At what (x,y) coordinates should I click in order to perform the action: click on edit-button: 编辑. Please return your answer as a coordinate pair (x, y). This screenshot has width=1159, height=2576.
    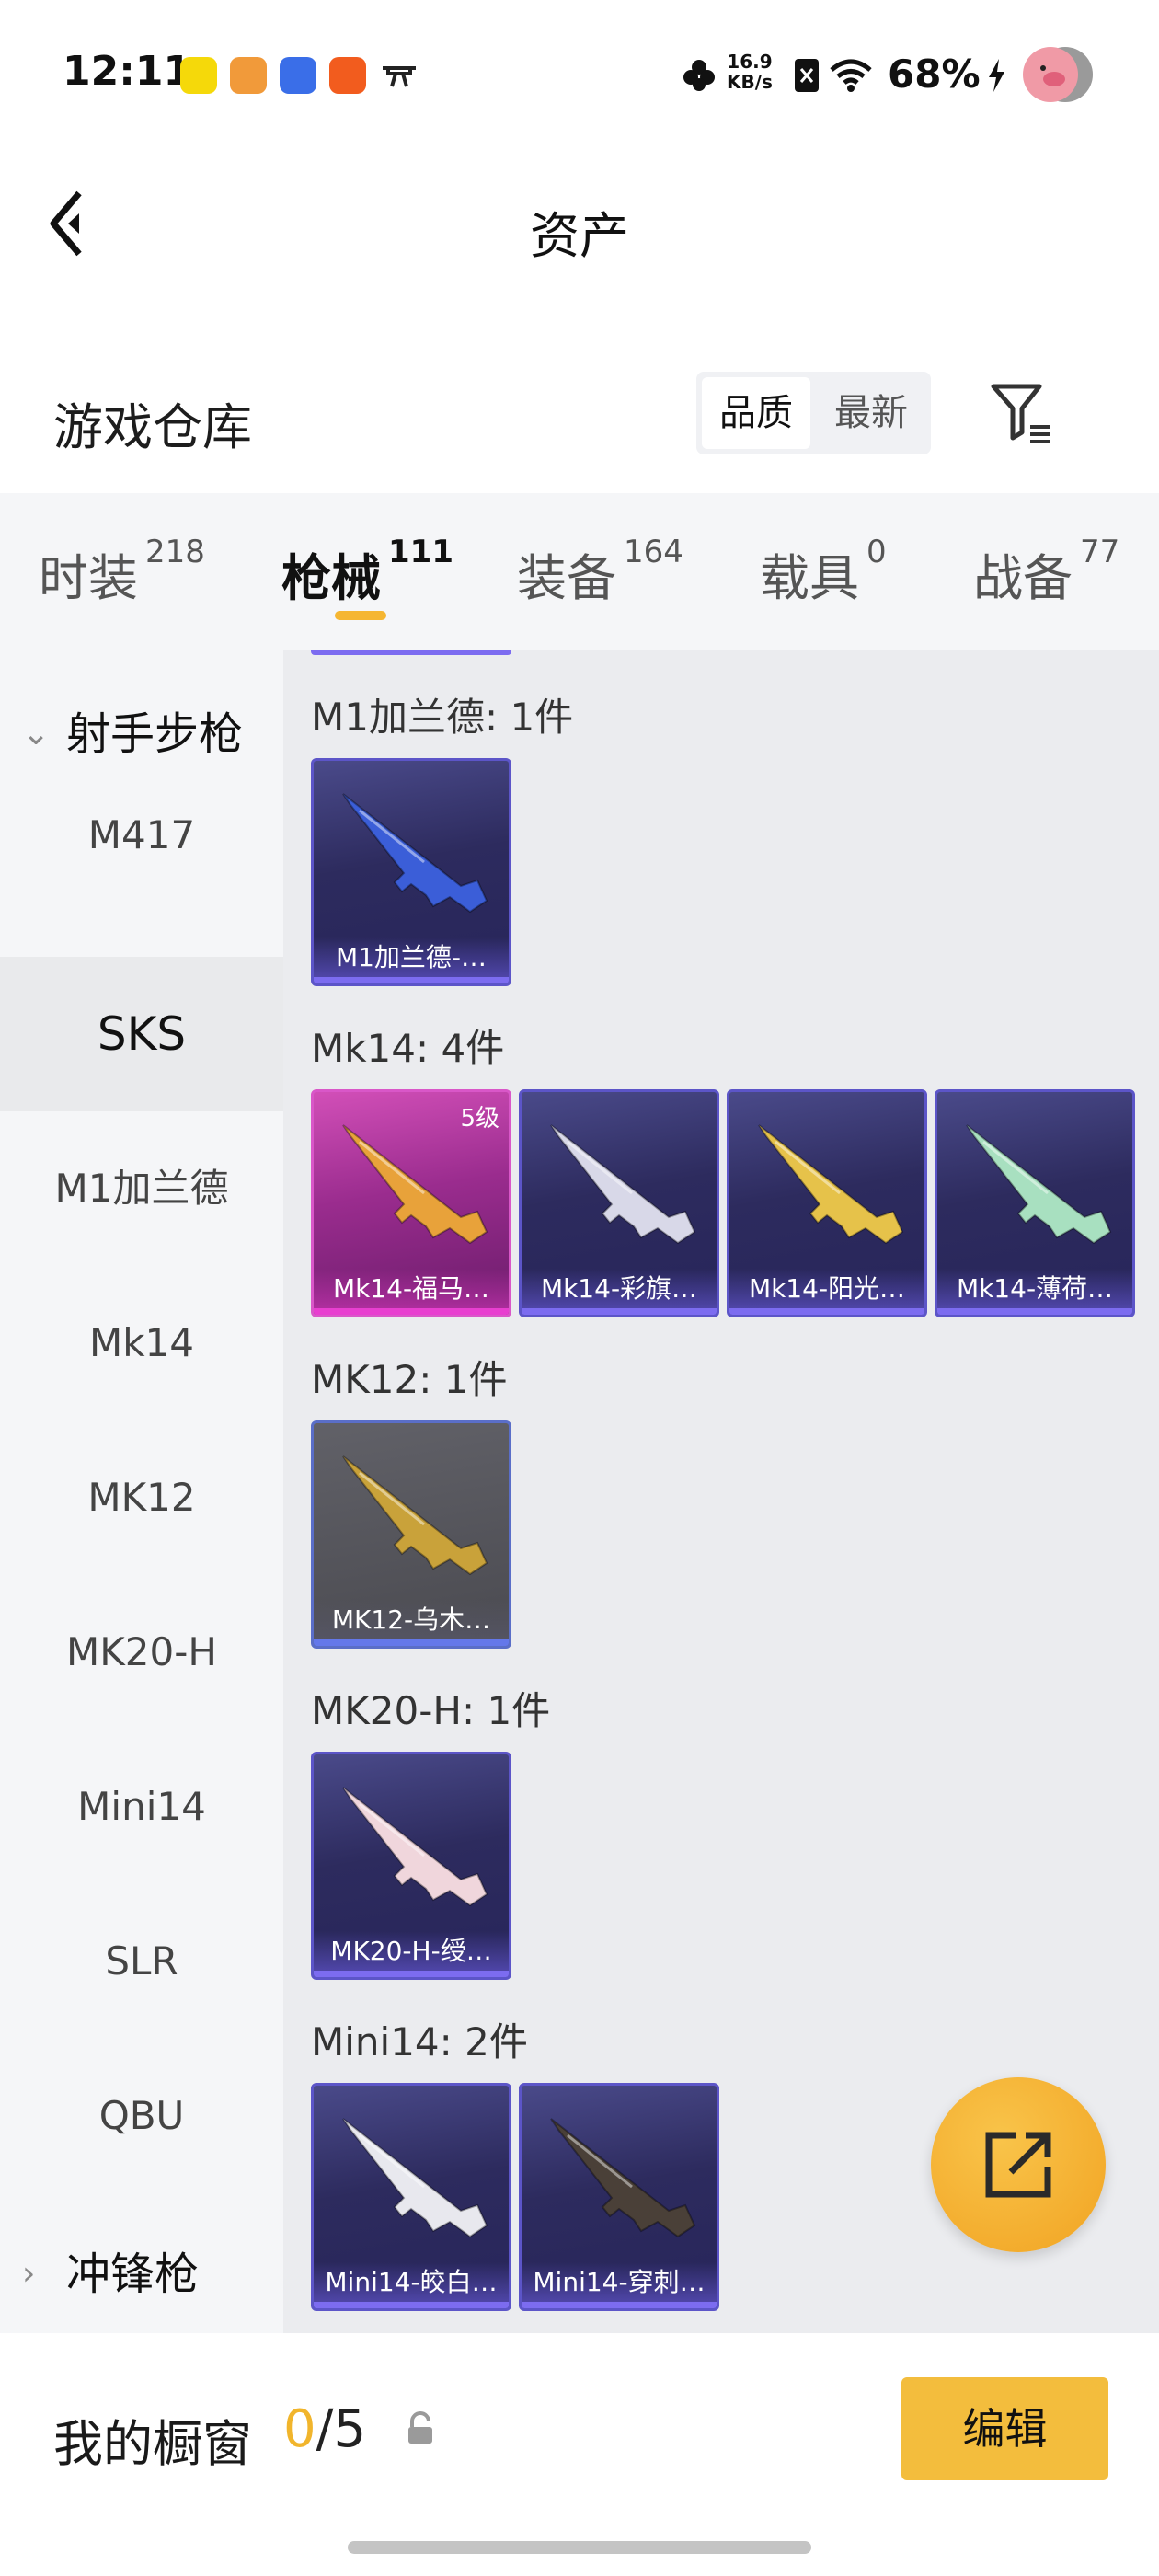
    Looking at the image, I should click on (1004, 2428).